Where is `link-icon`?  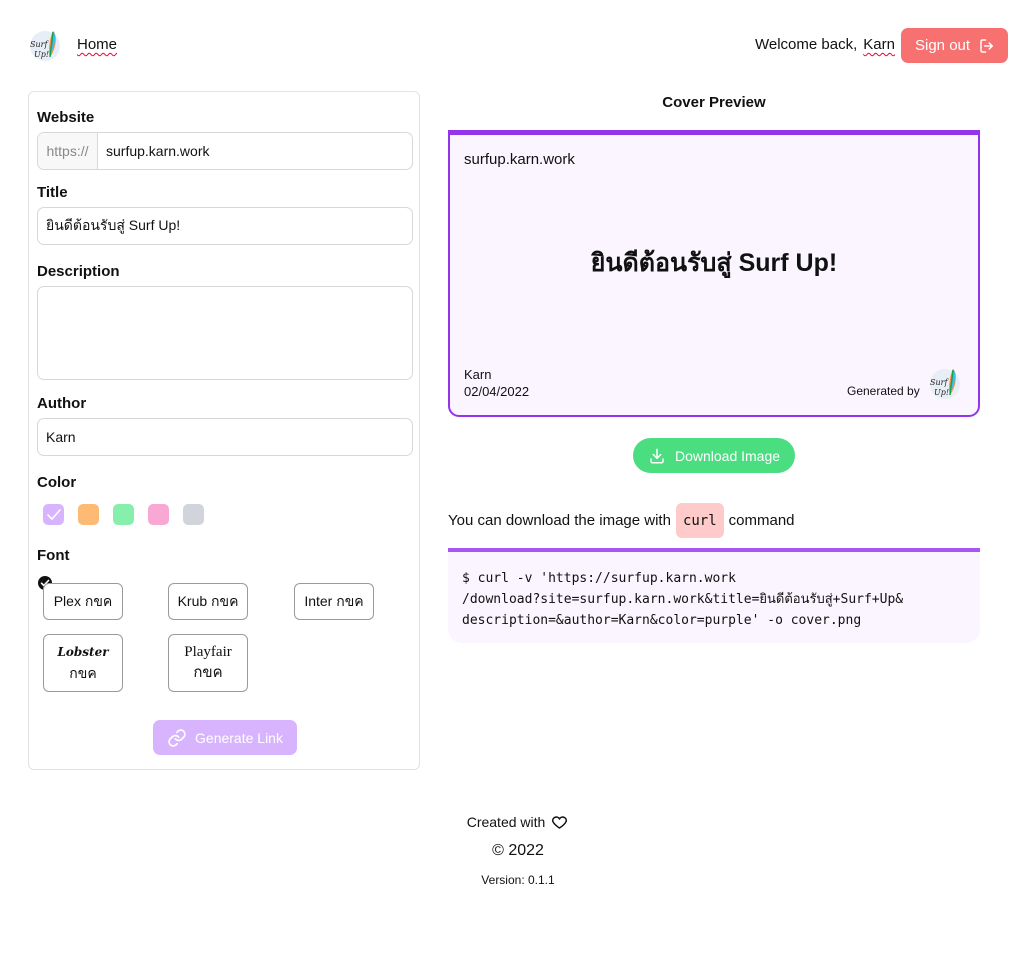
link-icon is located at coordinates (177, 737).